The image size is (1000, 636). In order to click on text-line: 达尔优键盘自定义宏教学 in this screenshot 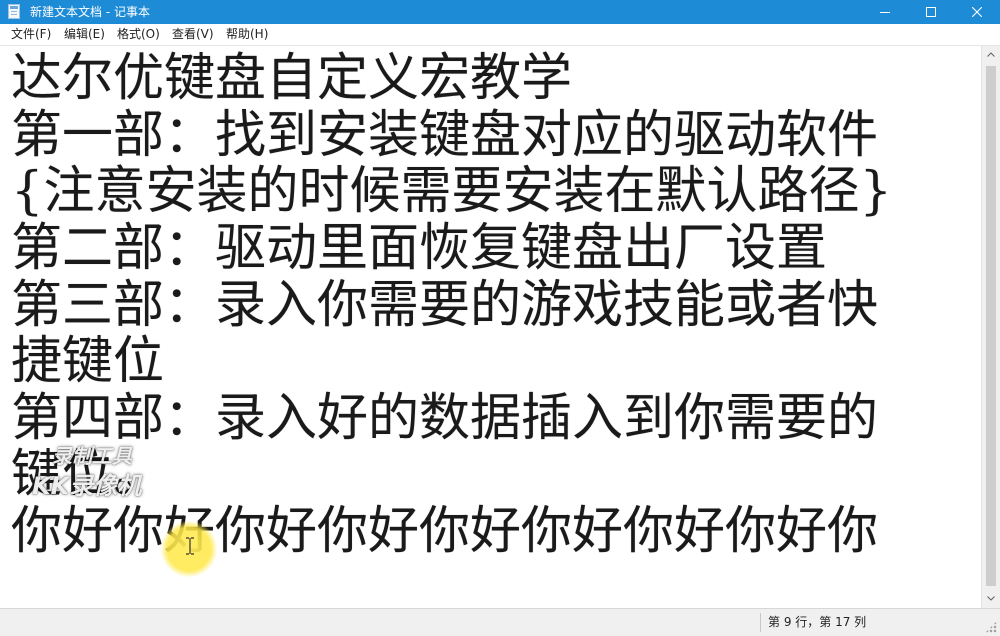, I will do `click(292, 78)`.